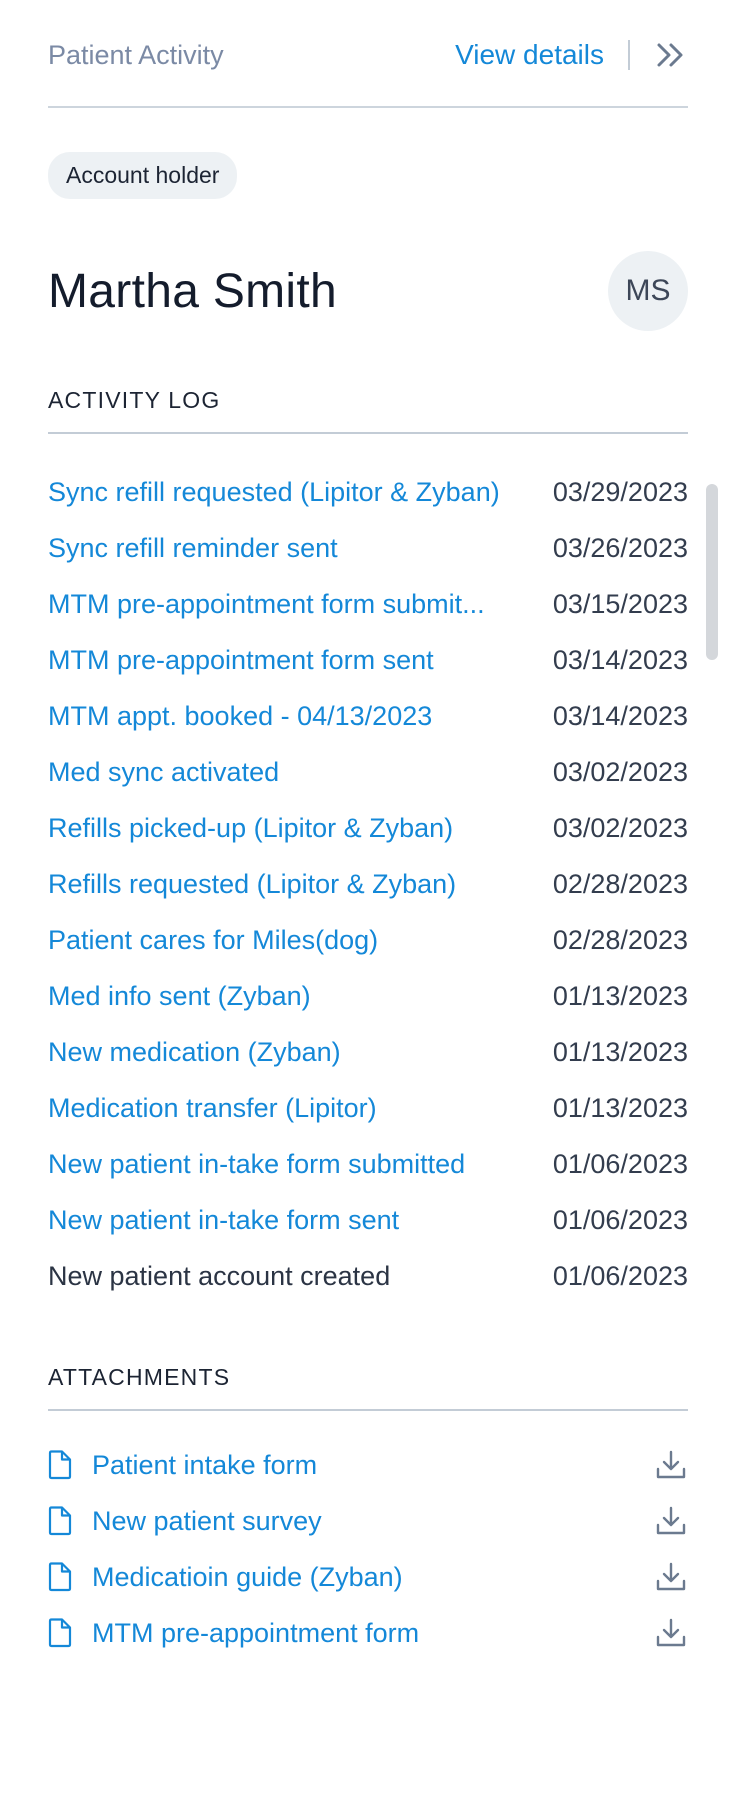  Describe the element at coordinates (274, 492) in the screenshot. I see `activity-log-link: Sync refill requested (Lipitor & Zyban)` at that location.